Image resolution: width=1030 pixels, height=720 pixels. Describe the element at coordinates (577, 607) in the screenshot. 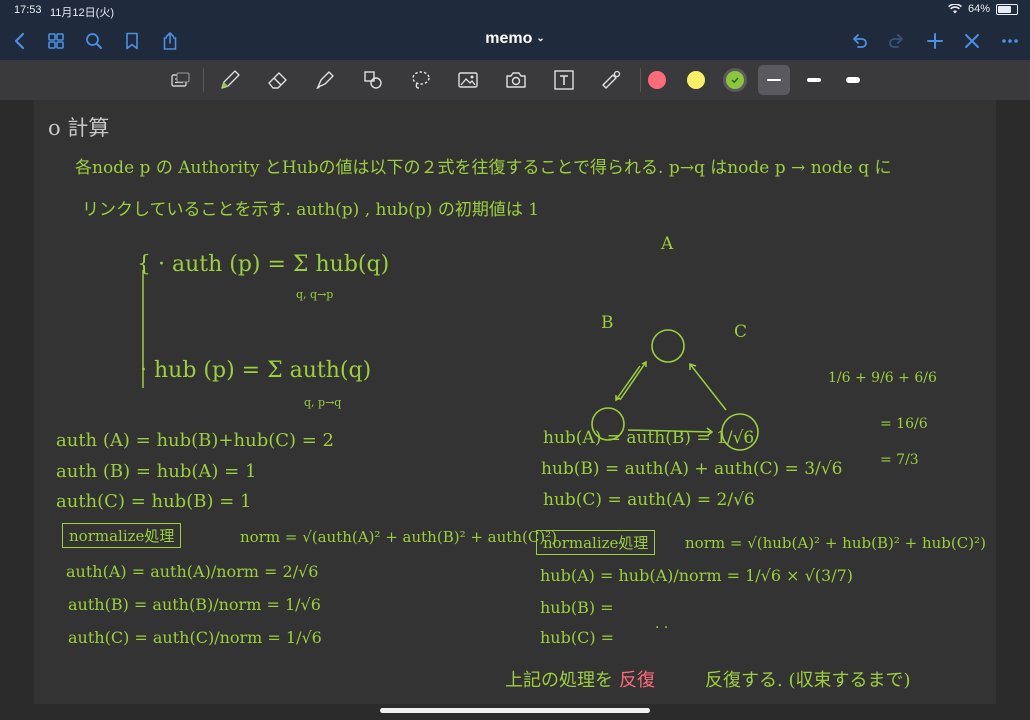

I see `norm-hub-b: hub(B) =` at that location.